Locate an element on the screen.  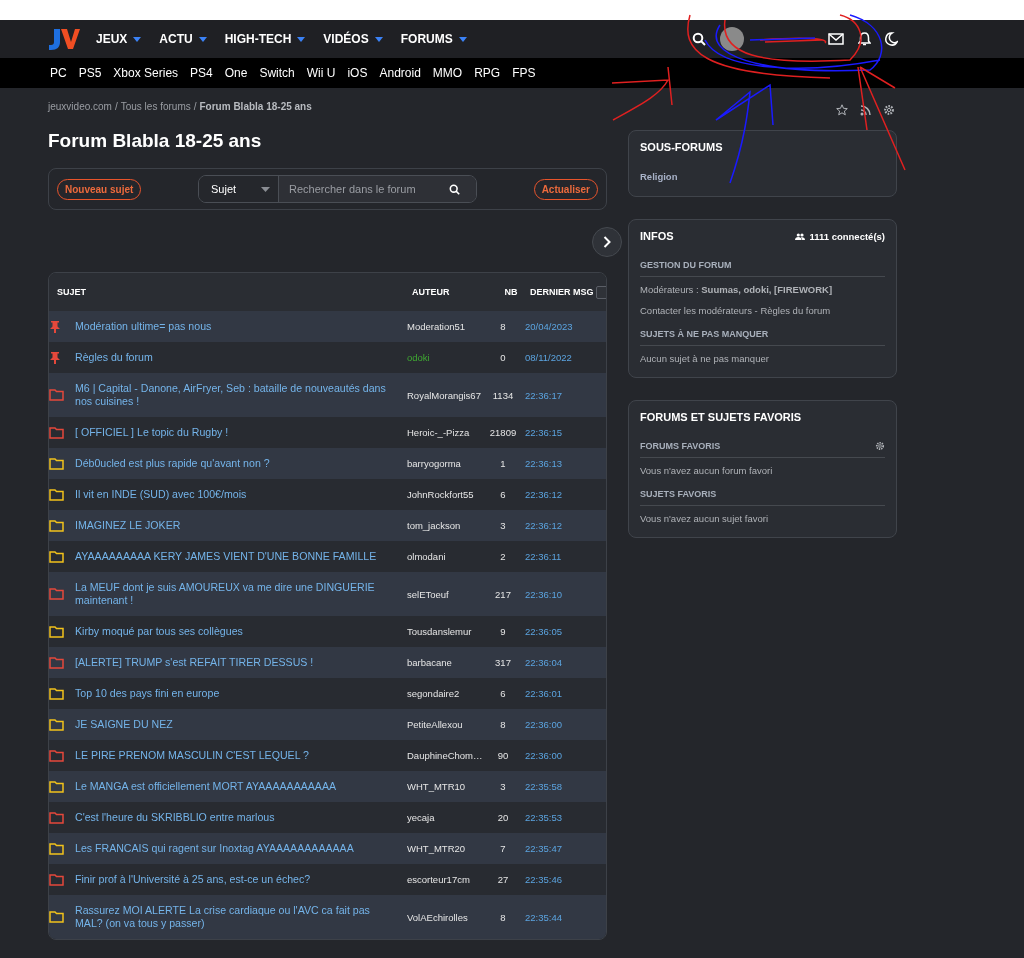
author-name: Tousdanslemur is located at coordinates (444, 631).